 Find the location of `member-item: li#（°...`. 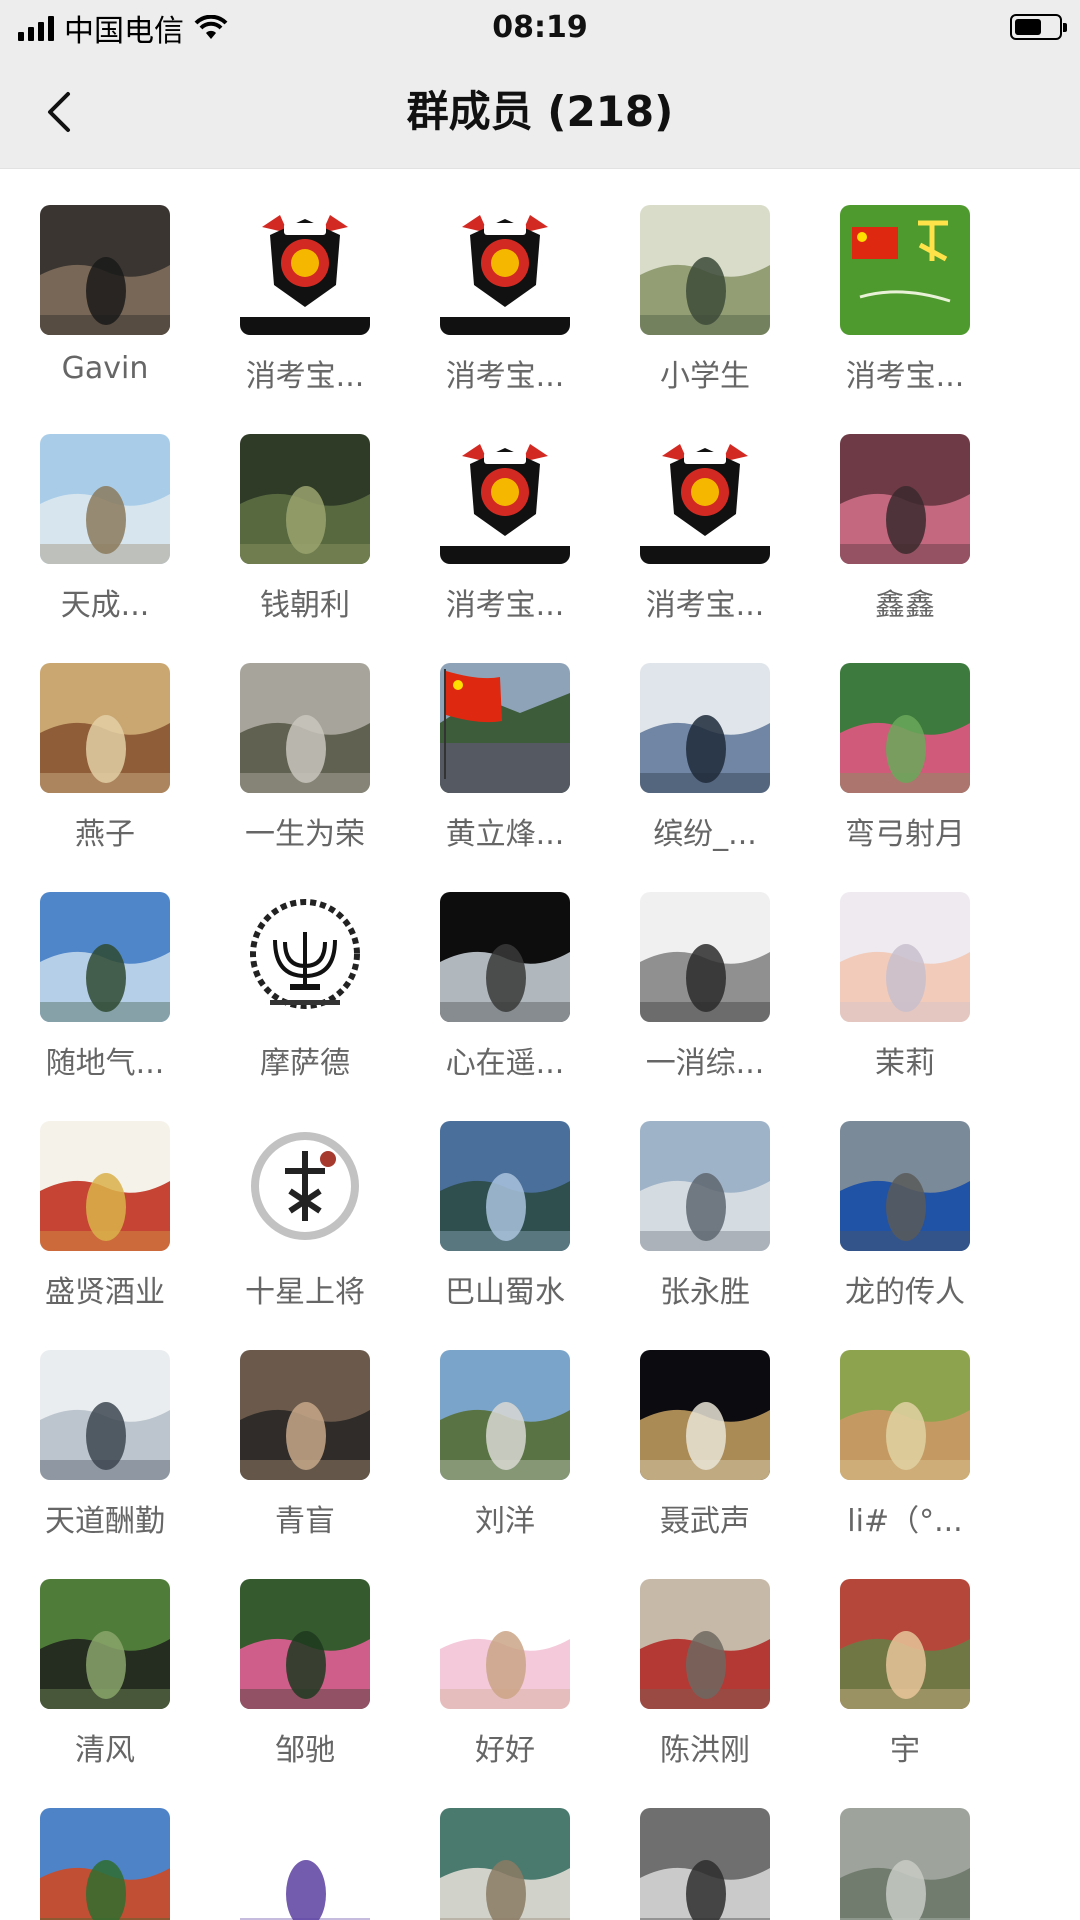

member-item: li#（°... is located at coordinates (905, 1445).